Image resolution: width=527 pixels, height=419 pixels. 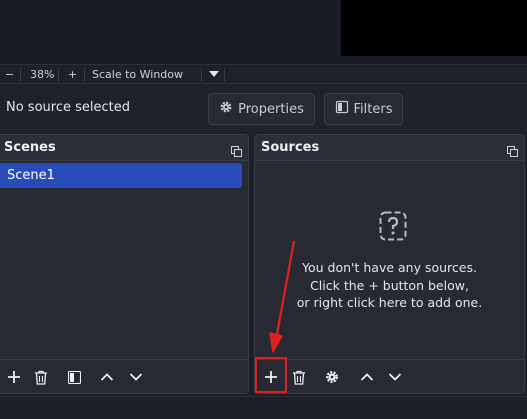 What do you see at coordinates (263, 407) in the screenshot?
I see `status-bar` at bounding box center [263, 407].